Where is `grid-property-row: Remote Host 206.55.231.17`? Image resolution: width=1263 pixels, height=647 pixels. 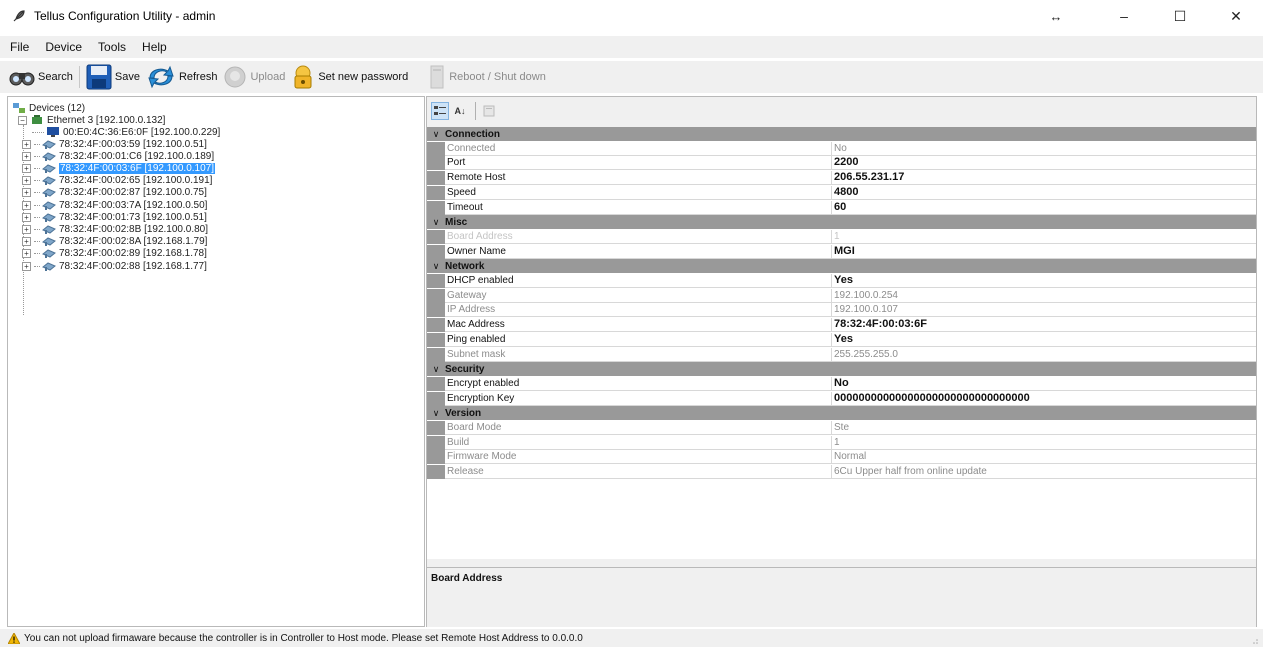
grid-property-row: Remote Host 206.55.231.17 is located at coordinates (841, 178).